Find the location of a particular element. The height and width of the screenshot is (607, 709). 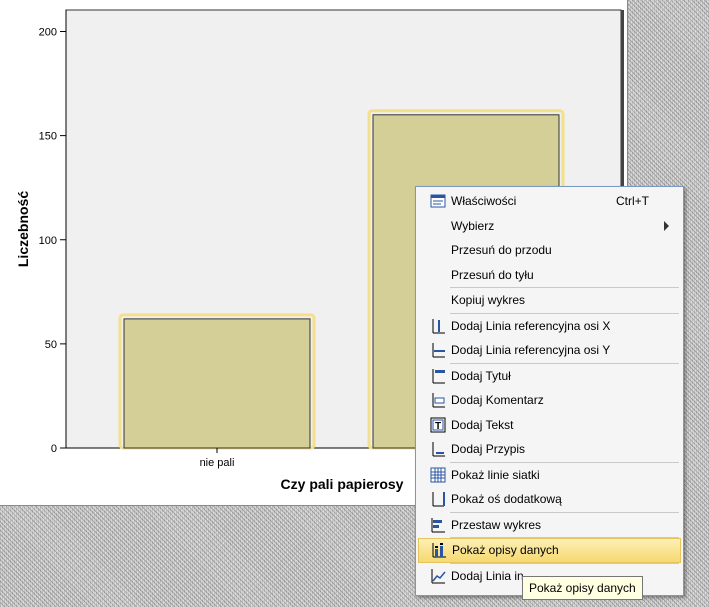

x-tick-label: nie pali is located at coordinates (217, 463).